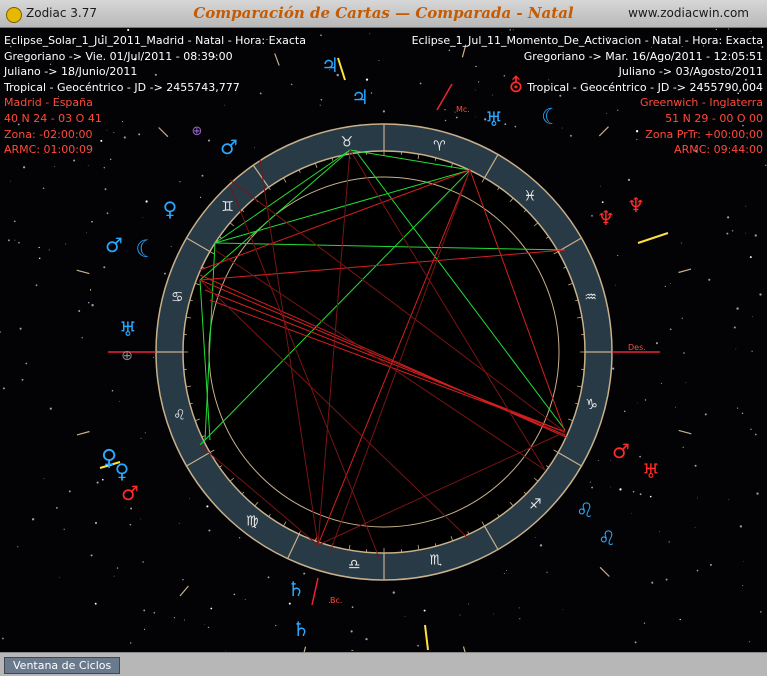  What do you see at coordinates (688, 13) in the screenshot?
I see `website-label: www.zodiacwin.com` at bounding box center [688, 13].